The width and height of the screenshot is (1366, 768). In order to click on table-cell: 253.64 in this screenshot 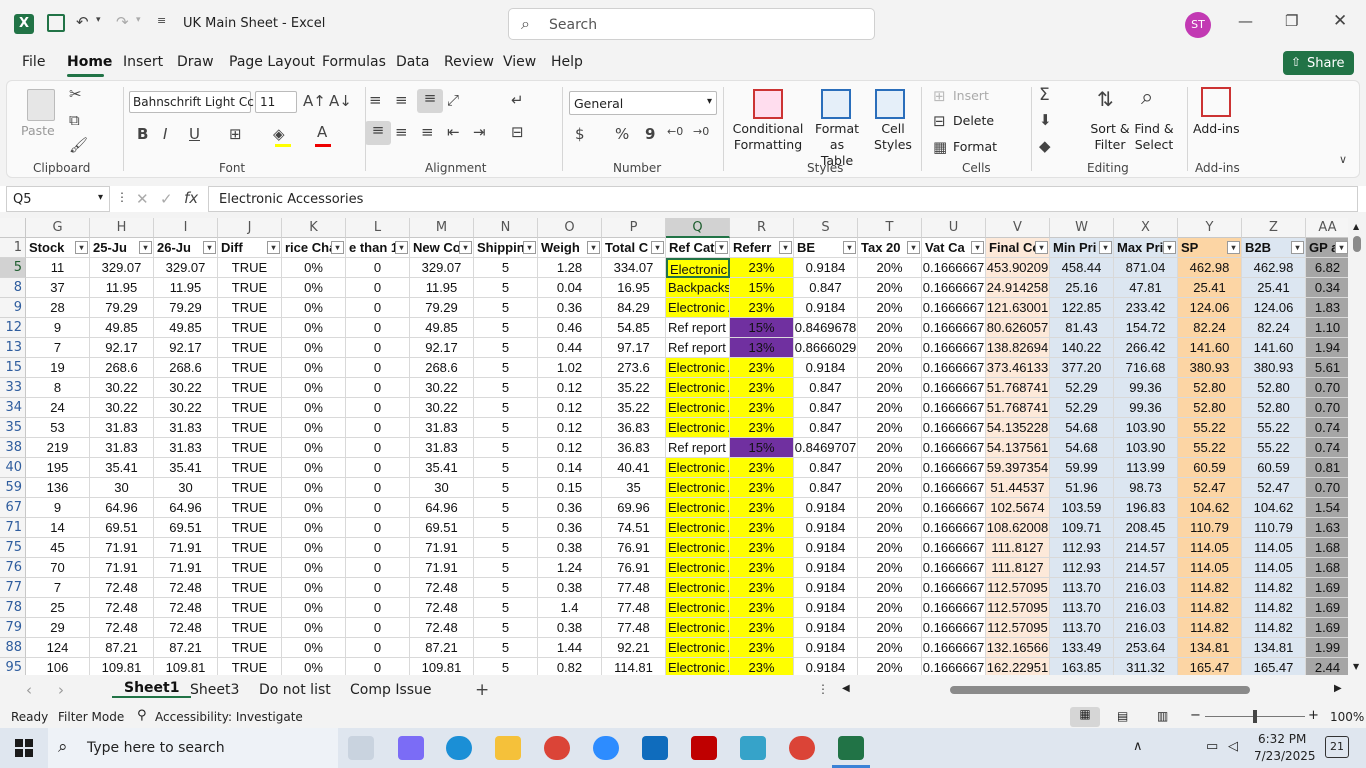, I will do `click(1146, 648)`.